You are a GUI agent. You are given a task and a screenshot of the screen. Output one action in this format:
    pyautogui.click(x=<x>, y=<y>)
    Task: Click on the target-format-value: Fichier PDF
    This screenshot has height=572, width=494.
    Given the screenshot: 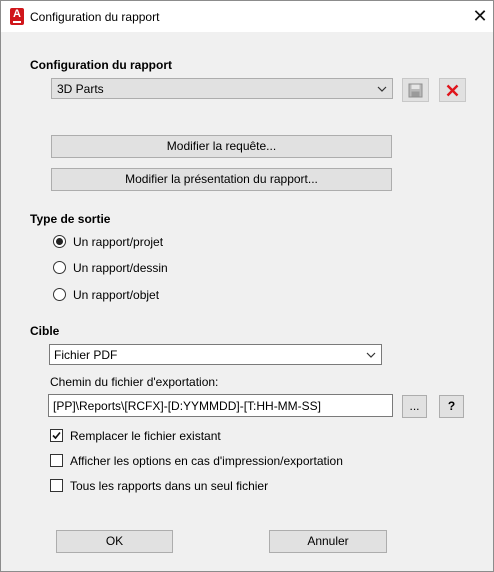 What is the action you would take?
    pyautogui.click(x=86, y=355)
    